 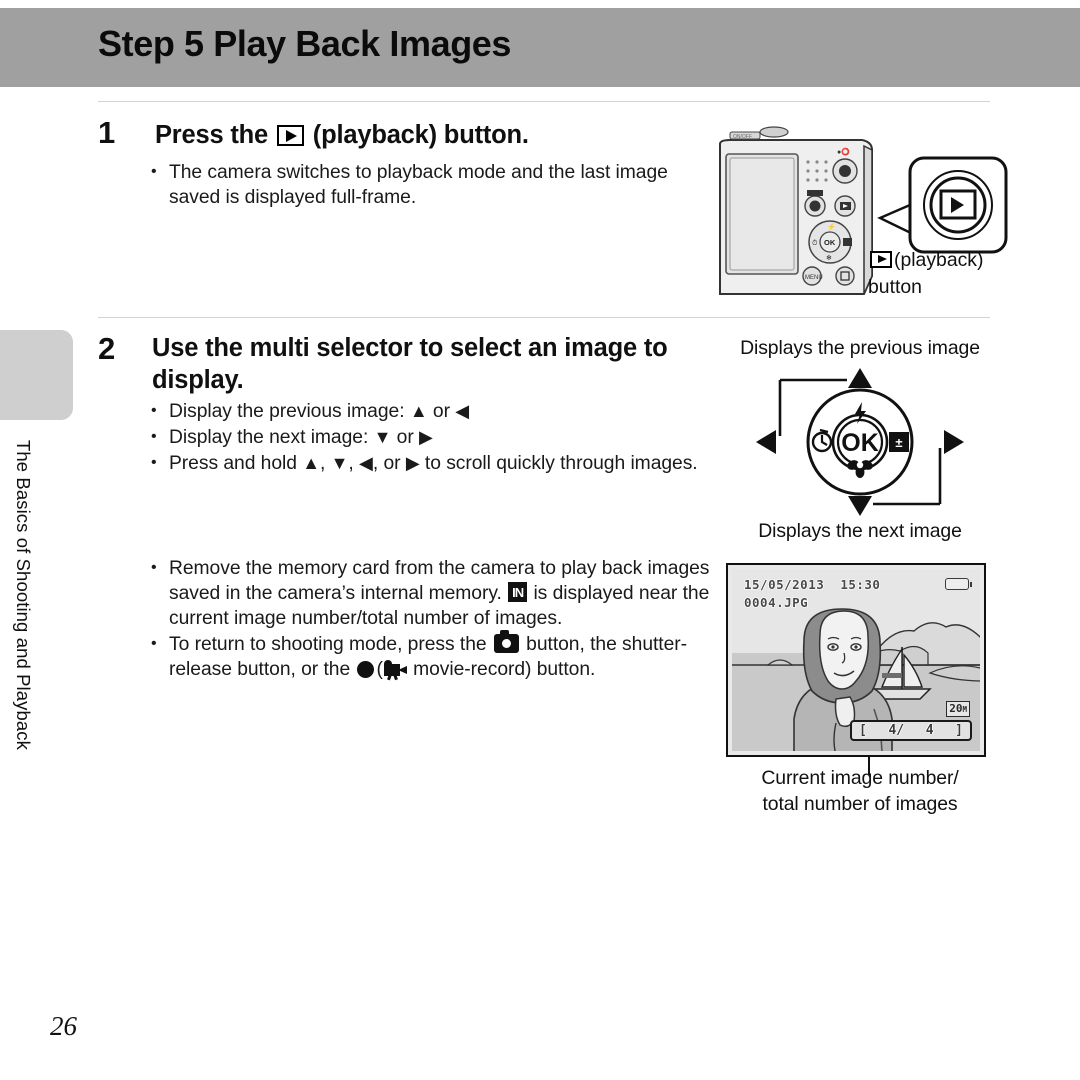 I want to click on bullet-shooting-pre: To return to shooting mode, press the, so click(x=328, y=644).